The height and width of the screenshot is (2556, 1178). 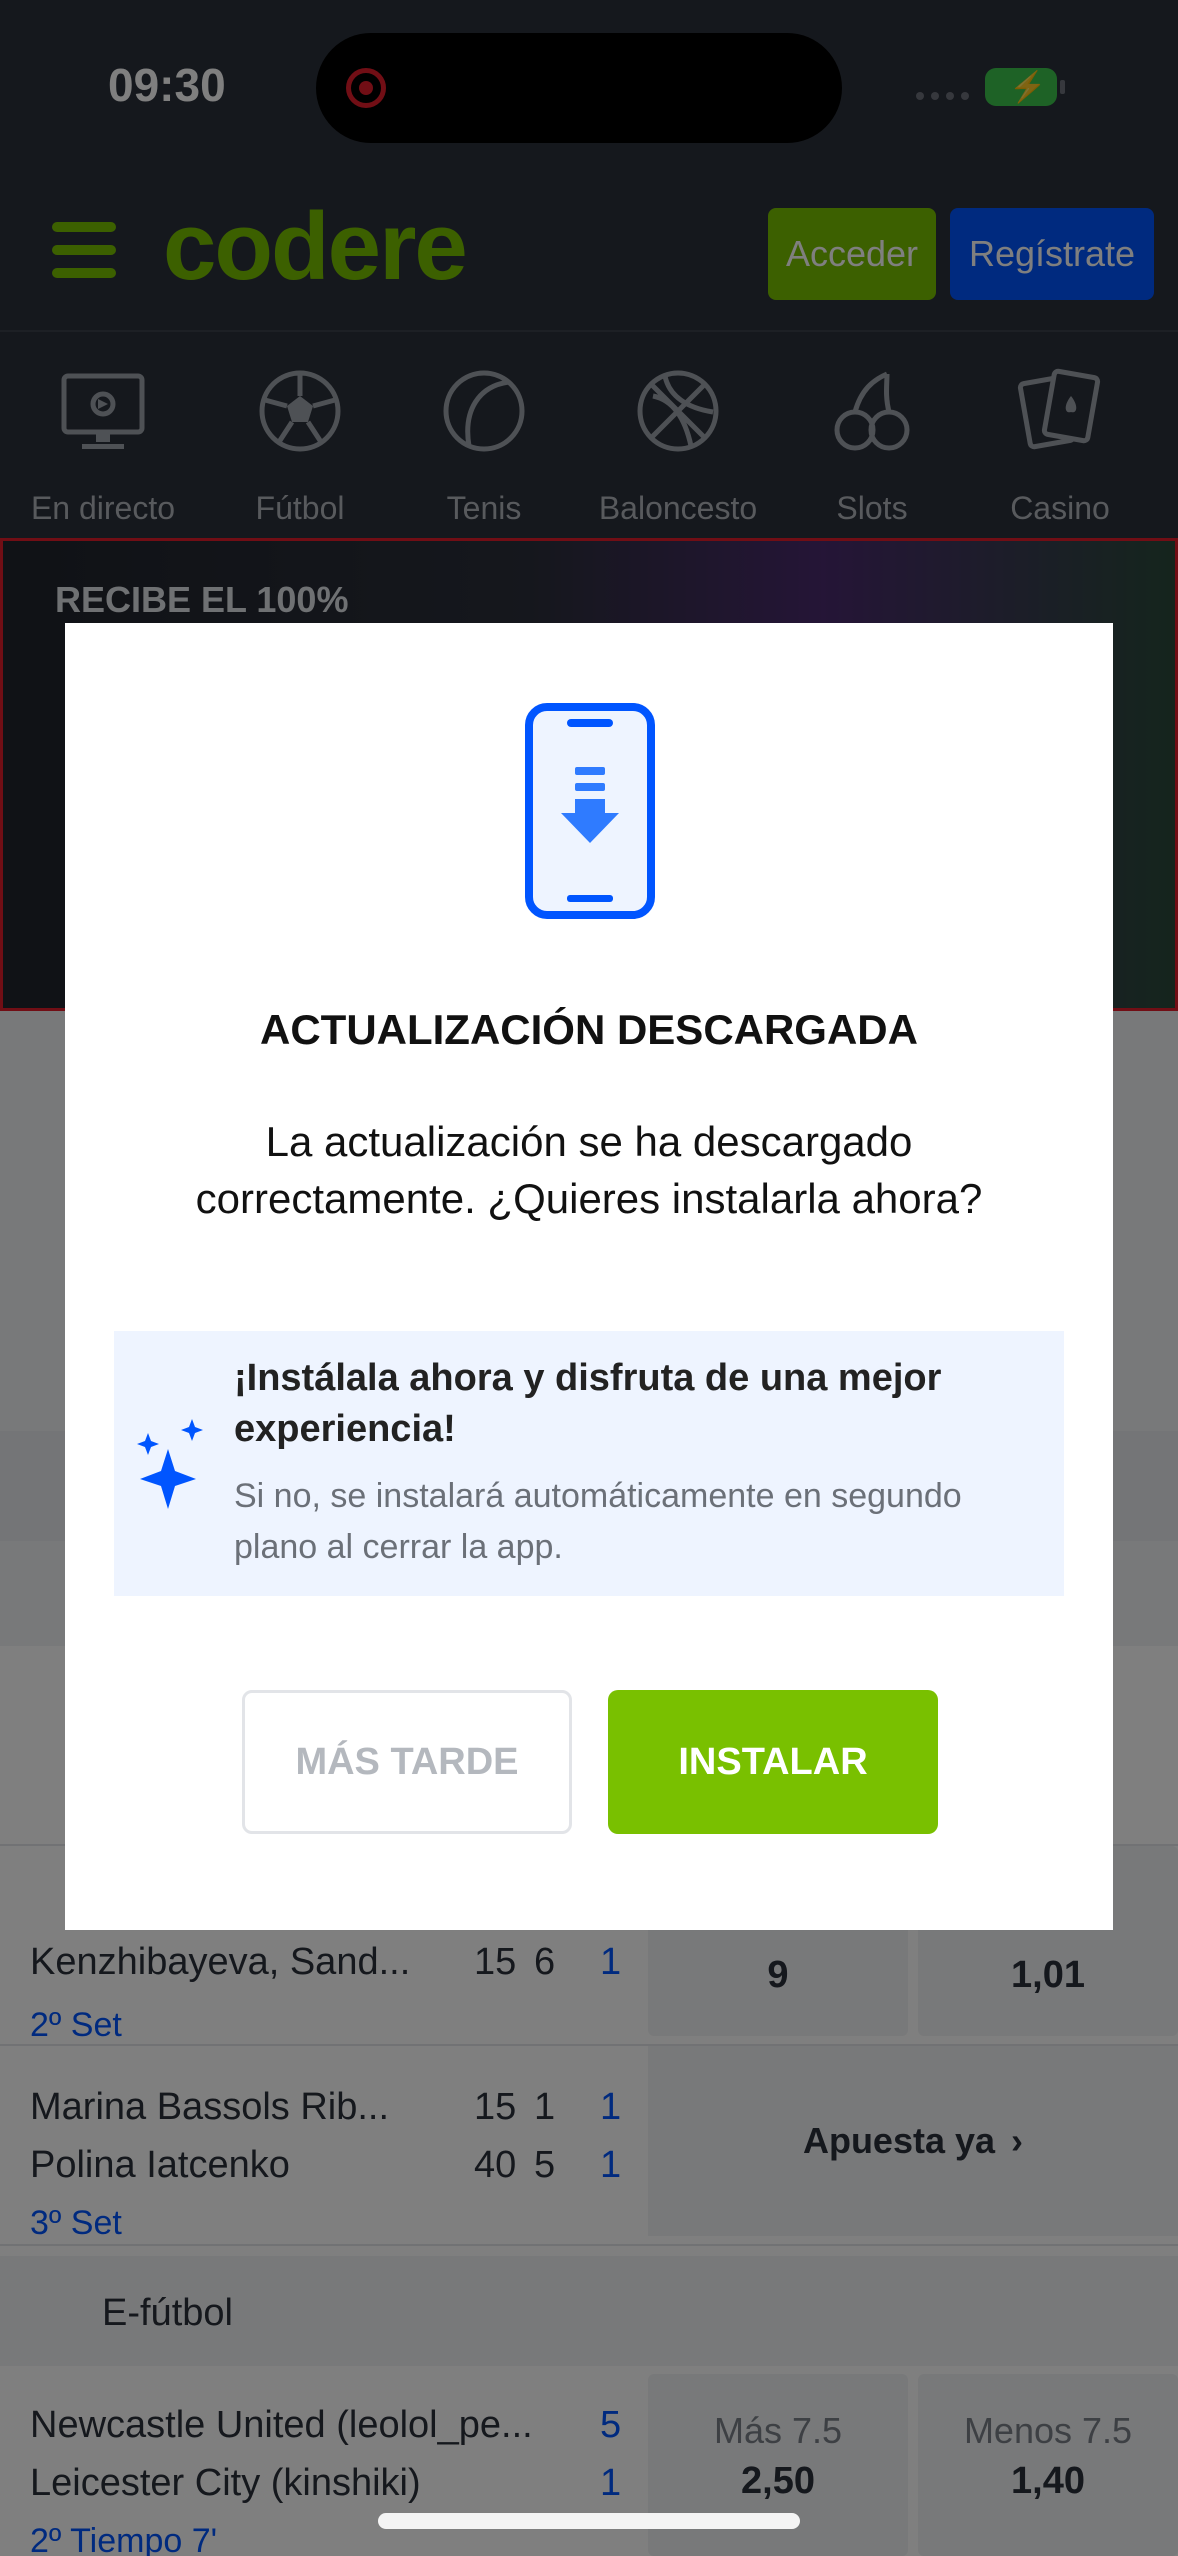 I want to click on sparkle-icon, so click(x=170, y=1464).